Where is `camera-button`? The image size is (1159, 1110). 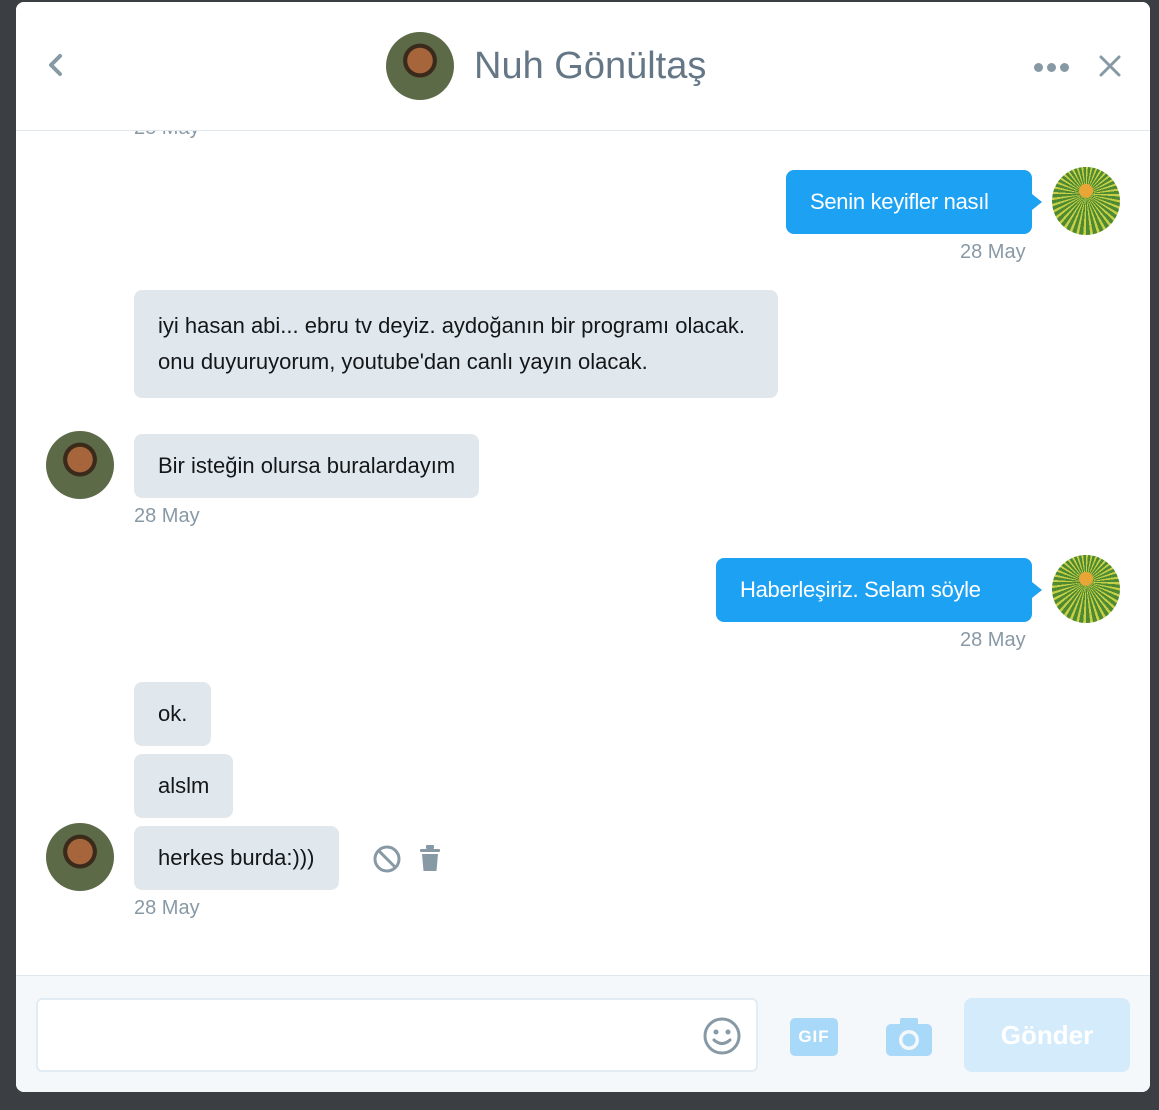 camera-button is located at coordinates (909, 1037).